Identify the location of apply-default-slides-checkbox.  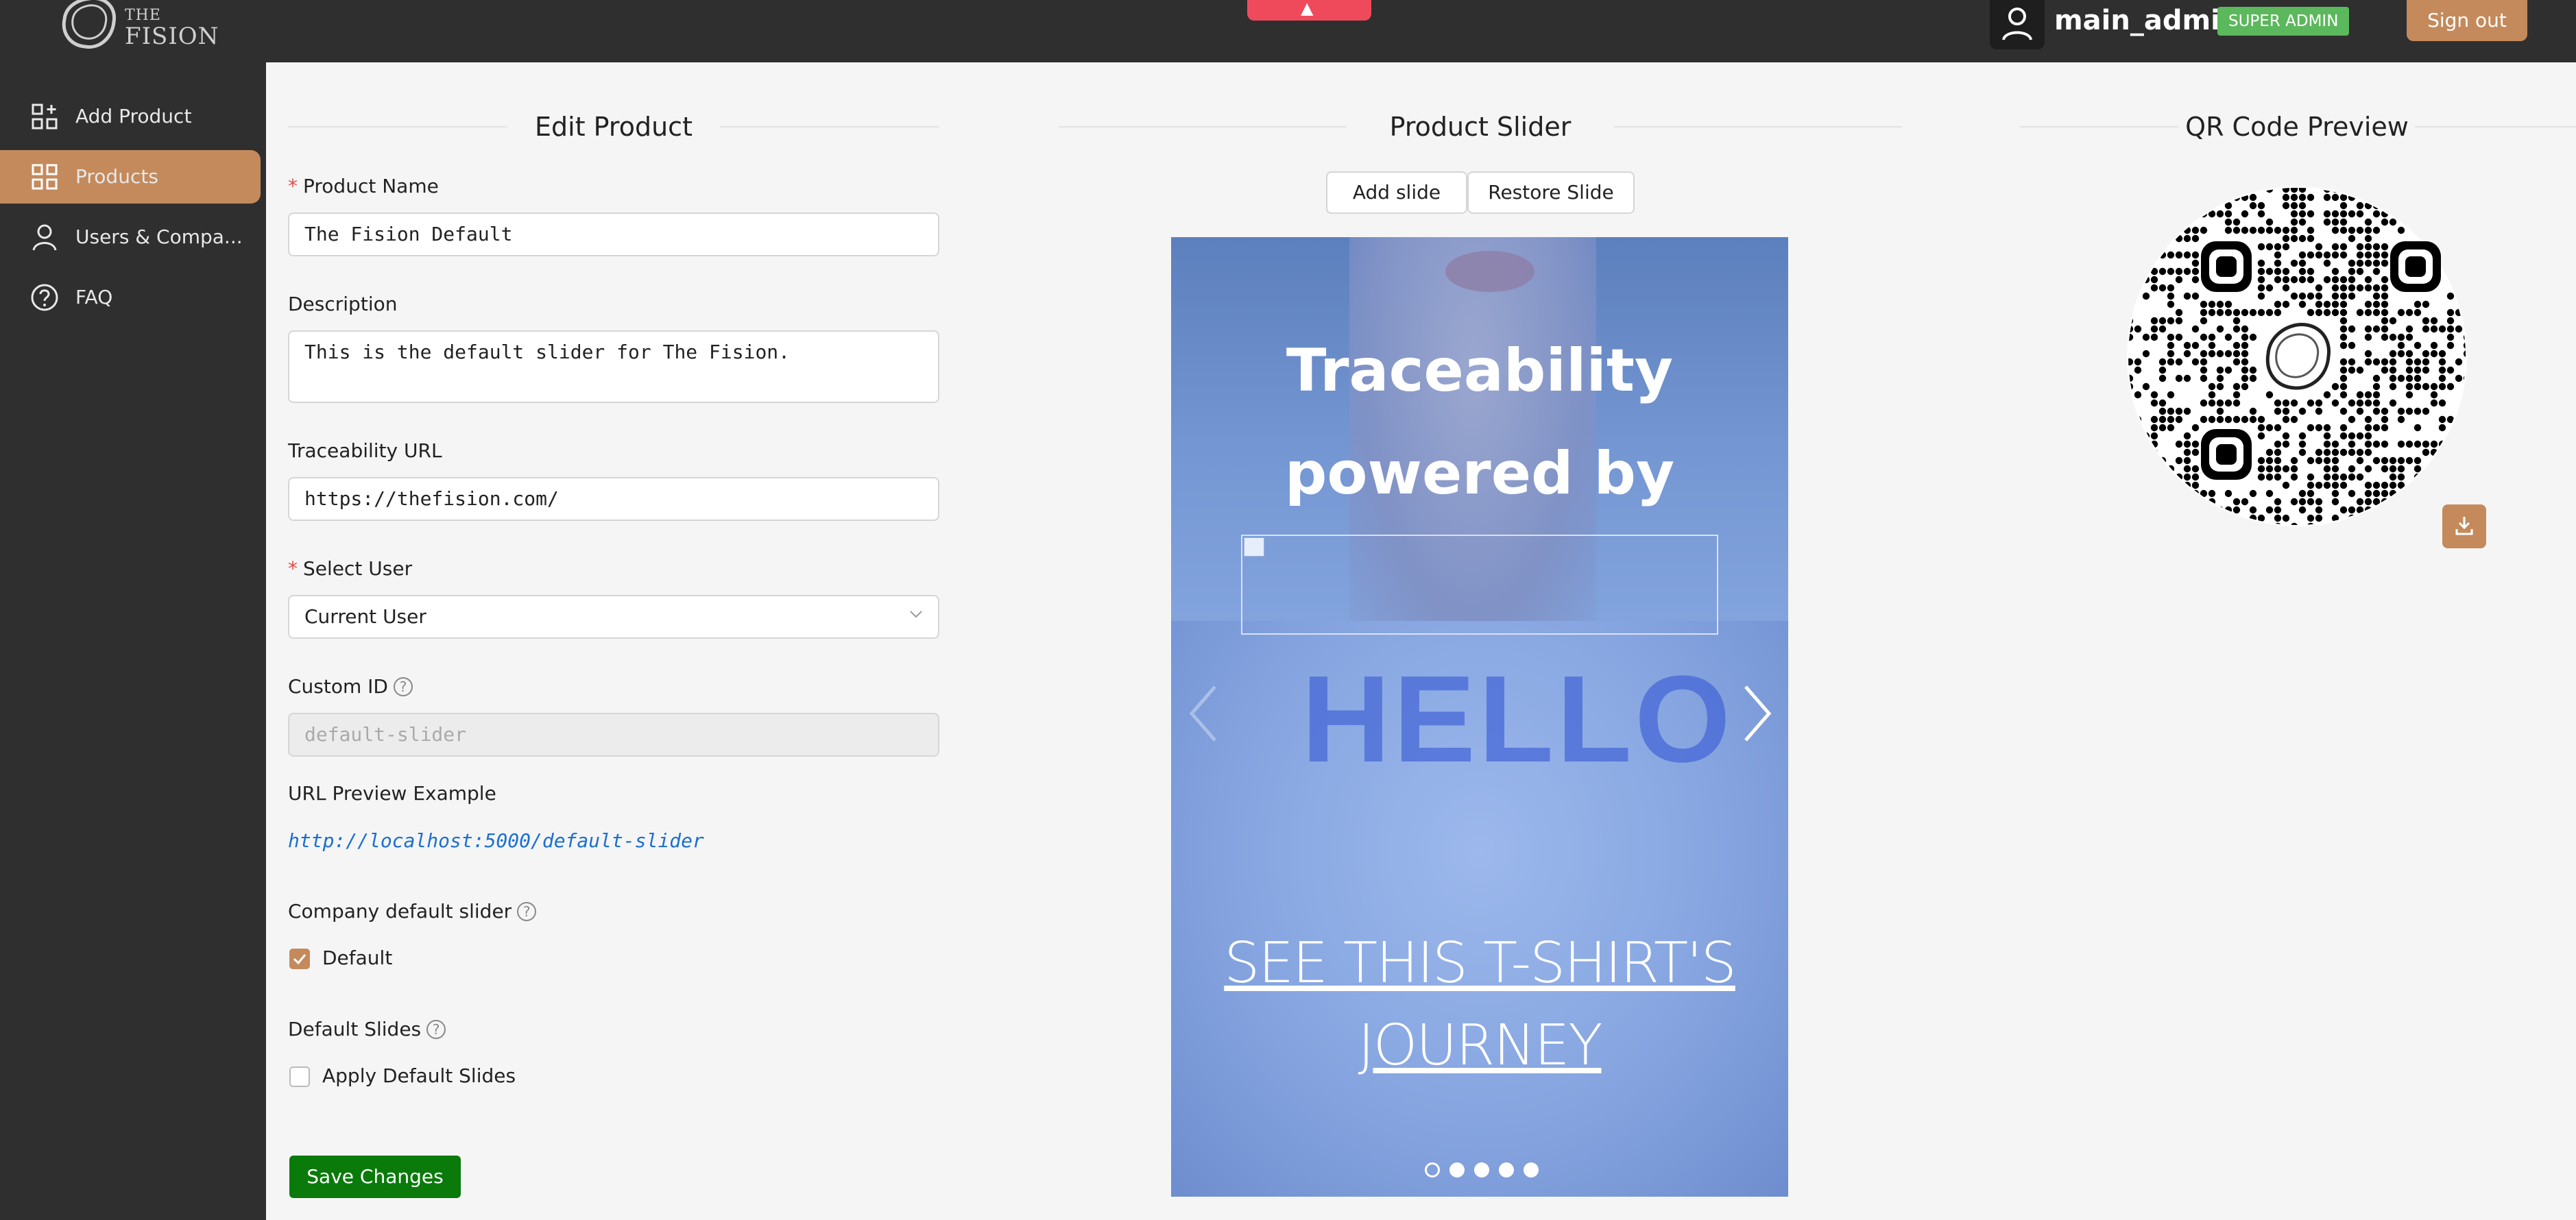
(300, 1076).